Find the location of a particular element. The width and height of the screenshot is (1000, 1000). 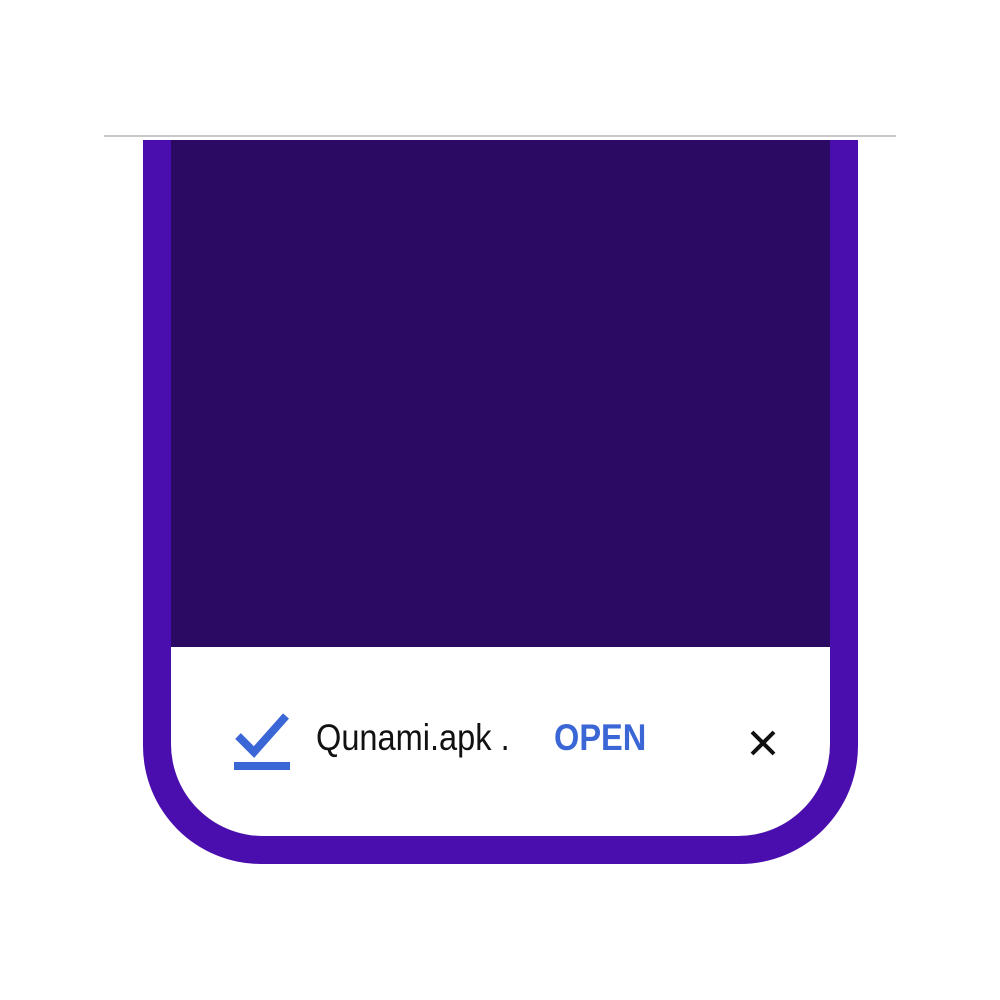

download-notification-bar: Qunami.apk . OPEN is located at coordinates (500, 741).